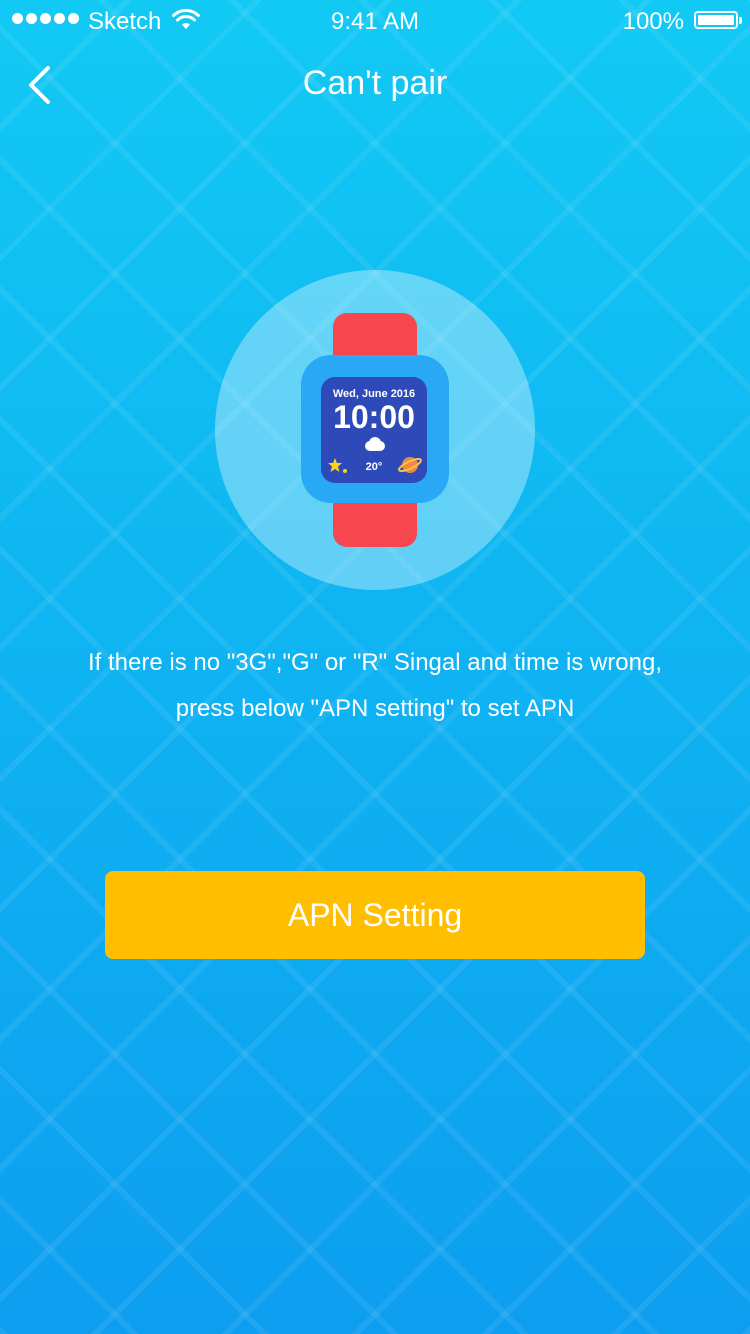  Describe the element at coordinates (410, 467) in the screenshot. I see `planet-icon` at that location.